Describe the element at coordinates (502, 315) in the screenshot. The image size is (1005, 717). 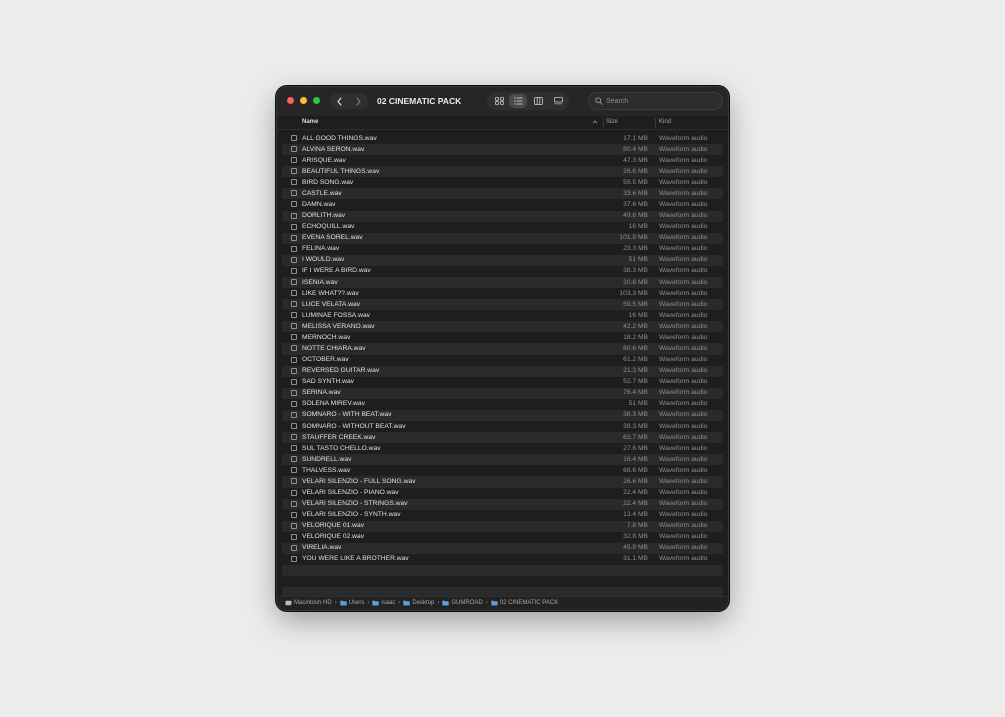
I see `file-row: LUMINAE FOSSA.wav 16 MB Waveform audio` at that location.